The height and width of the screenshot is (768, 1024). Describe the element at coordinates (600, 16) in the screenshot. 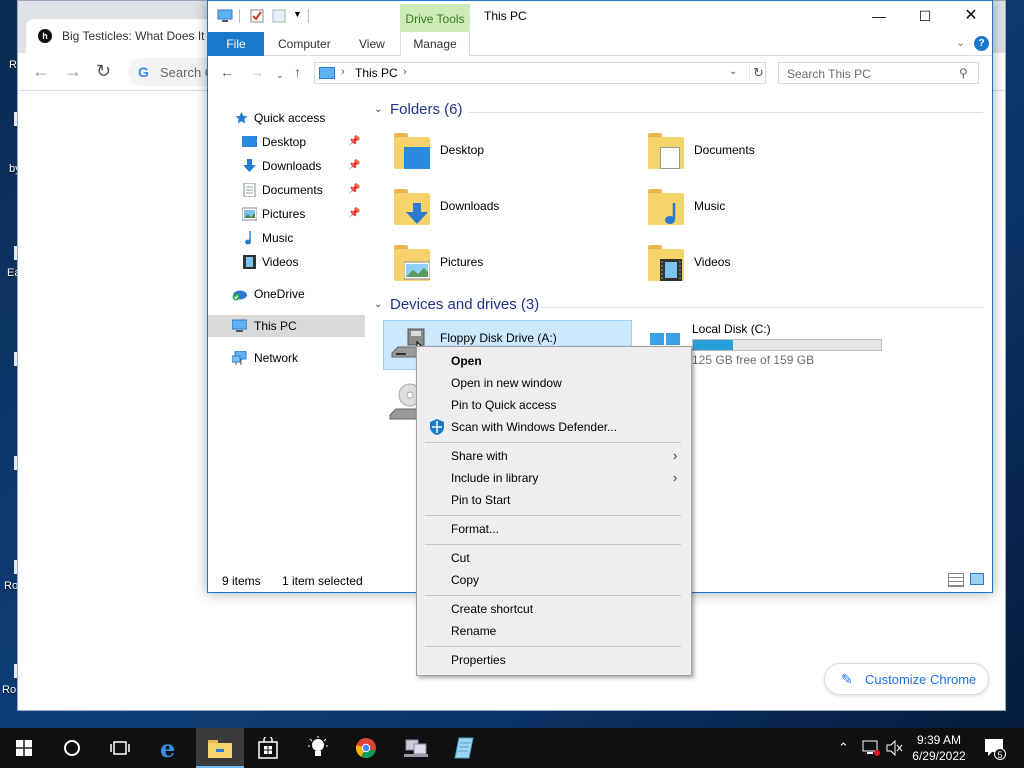

I see `title-bar: ▼ Drive Tools This PC — ☐ ✕` at that location.